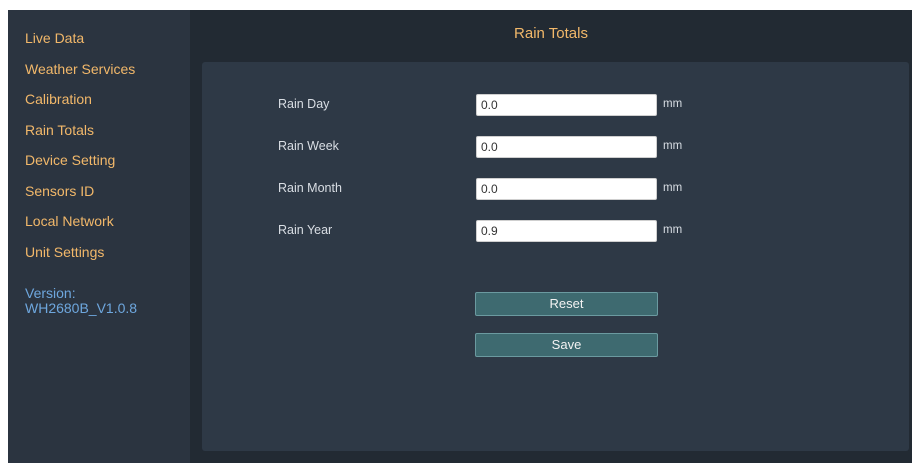 The height and width of the screenshot is (463, 916). Describe the element at coordinates (99, 163) in the screenshot. I see `sidebar-item-device-setting: Device Setting` at that location.